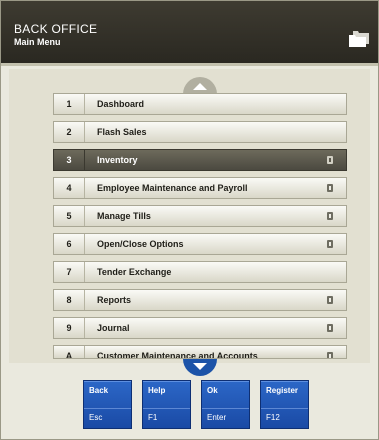 The width and height of the screenshot is (379, 440). Describe the element at coordinates (69, 328) in the screenshot. I see `menu-item-number: 9` at that location.